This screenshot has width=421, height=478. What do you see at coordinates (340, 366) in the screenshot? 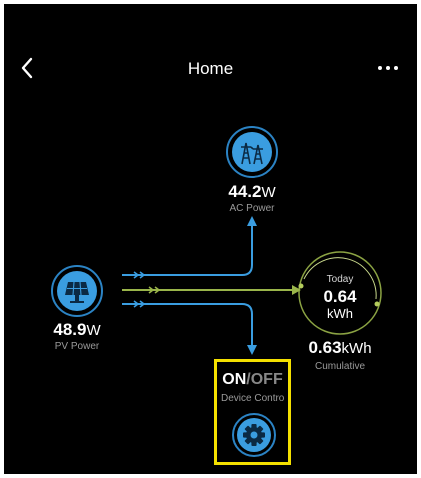
I see `cumulative-label: Cumulative` at bounding box center [340, 366].